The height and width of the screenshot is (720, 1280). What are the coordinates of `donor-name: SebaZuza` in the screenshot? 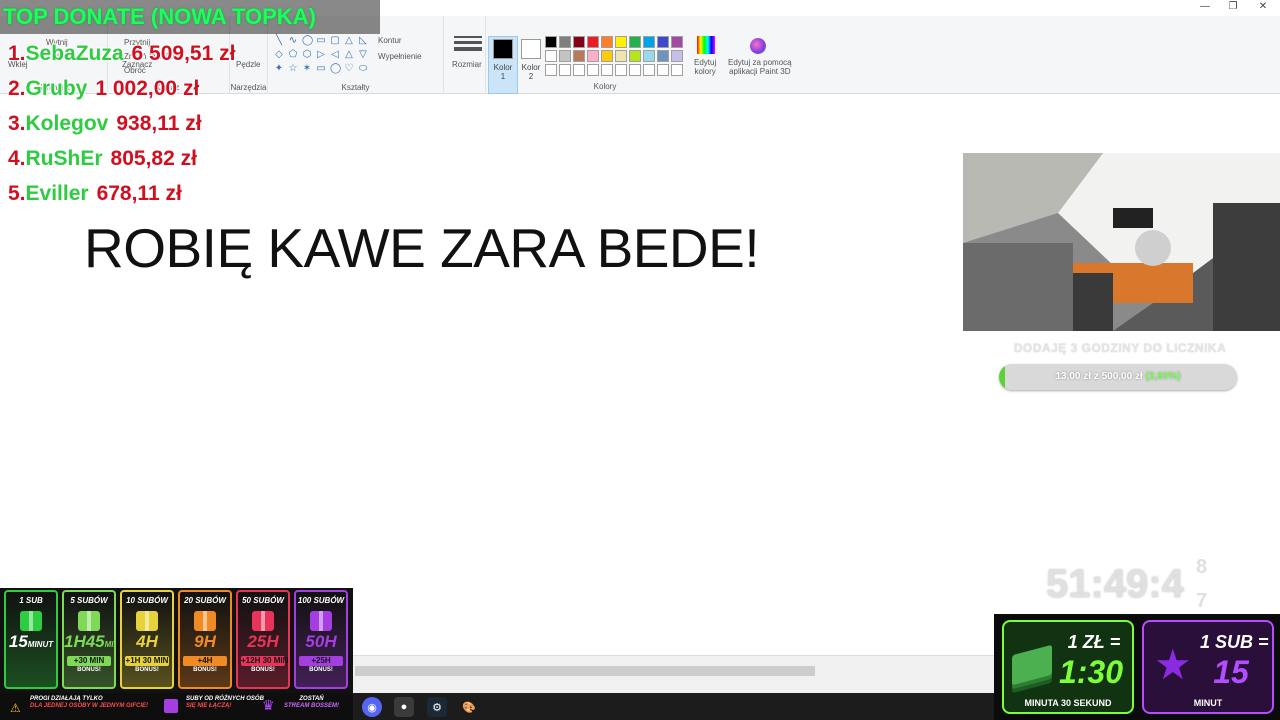 It's located at (74, 53).